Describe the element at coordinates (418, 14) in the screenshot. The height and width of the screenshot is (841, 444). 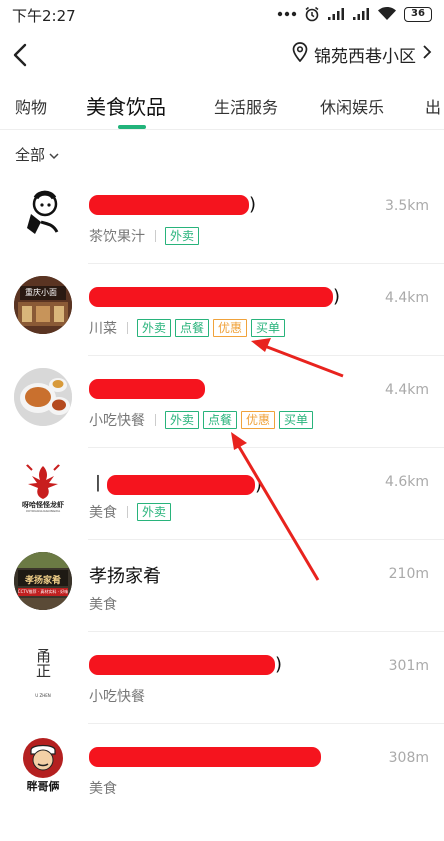
I see `battery-icon: 36` at that location.